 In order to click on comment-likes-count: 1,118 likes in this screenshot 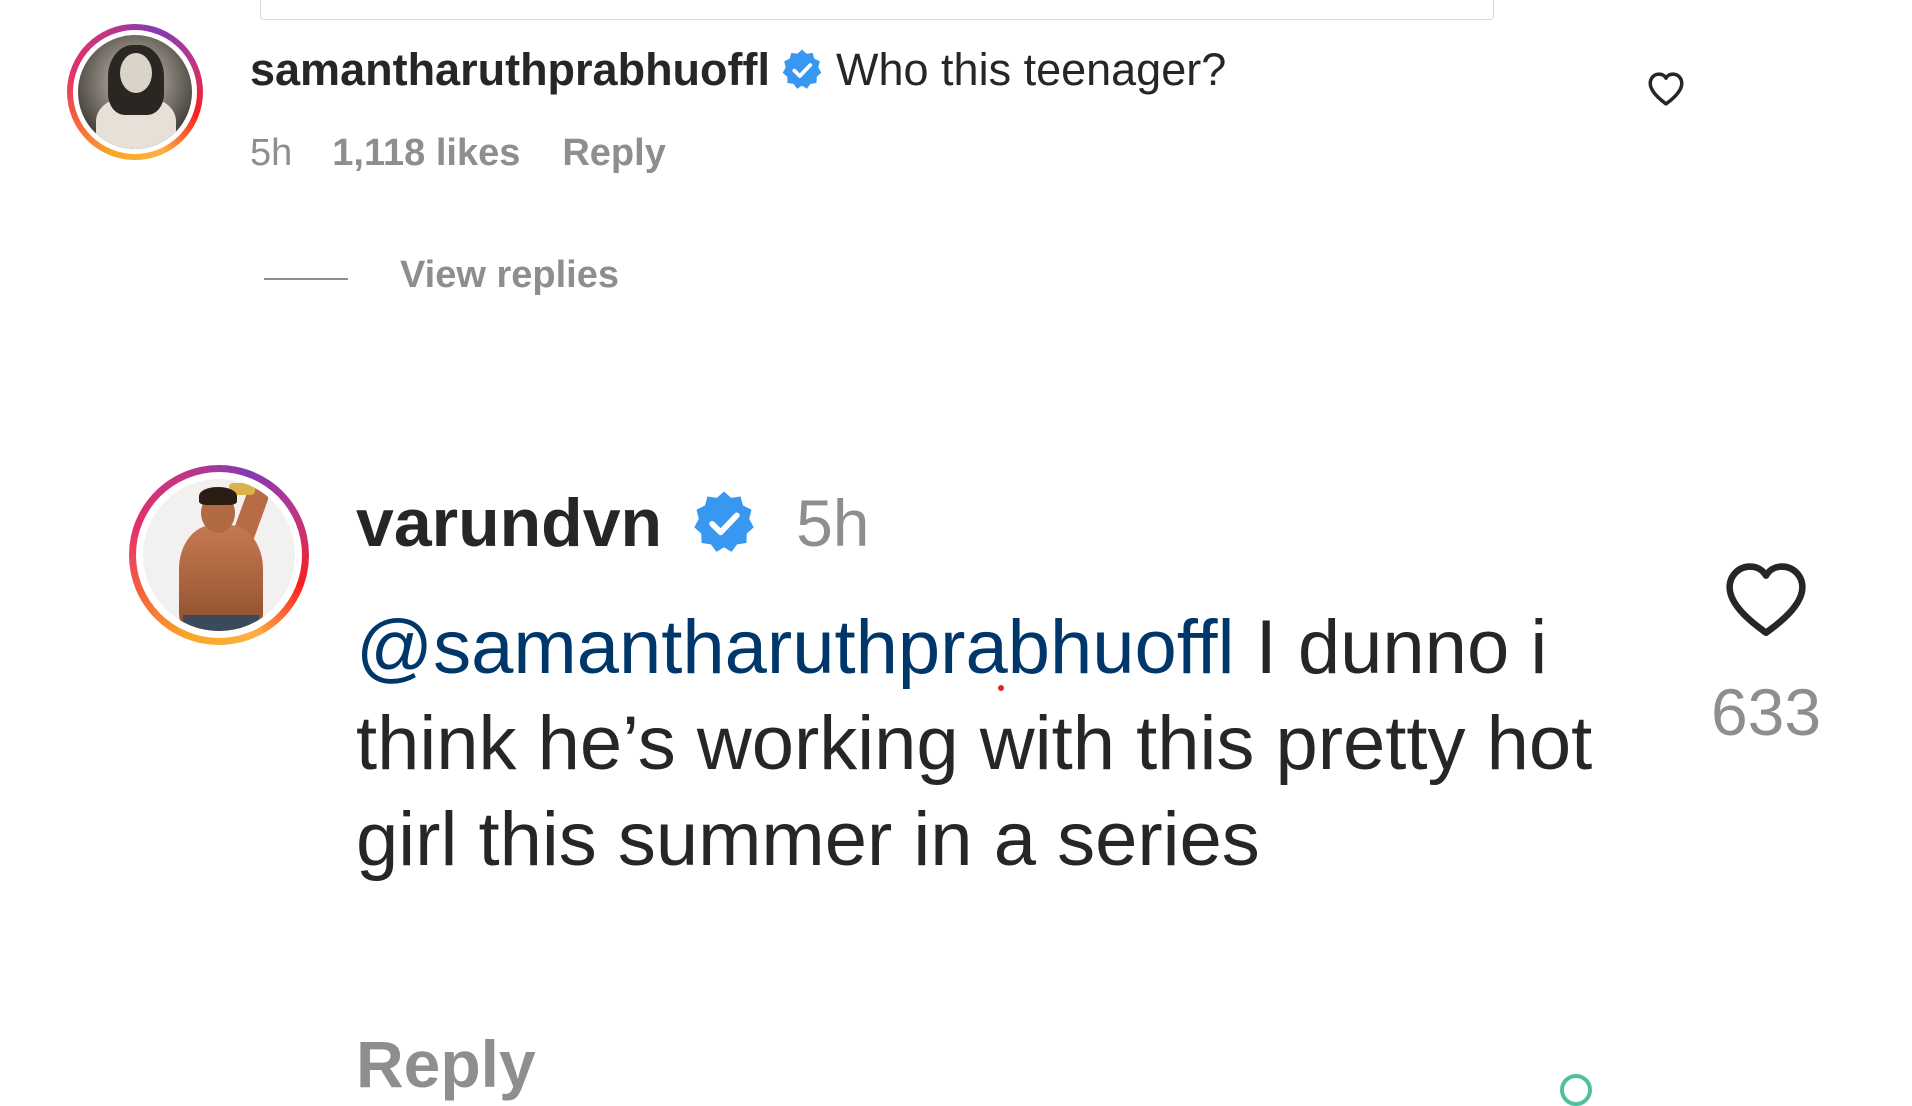, I will do `click(426, 153)`.